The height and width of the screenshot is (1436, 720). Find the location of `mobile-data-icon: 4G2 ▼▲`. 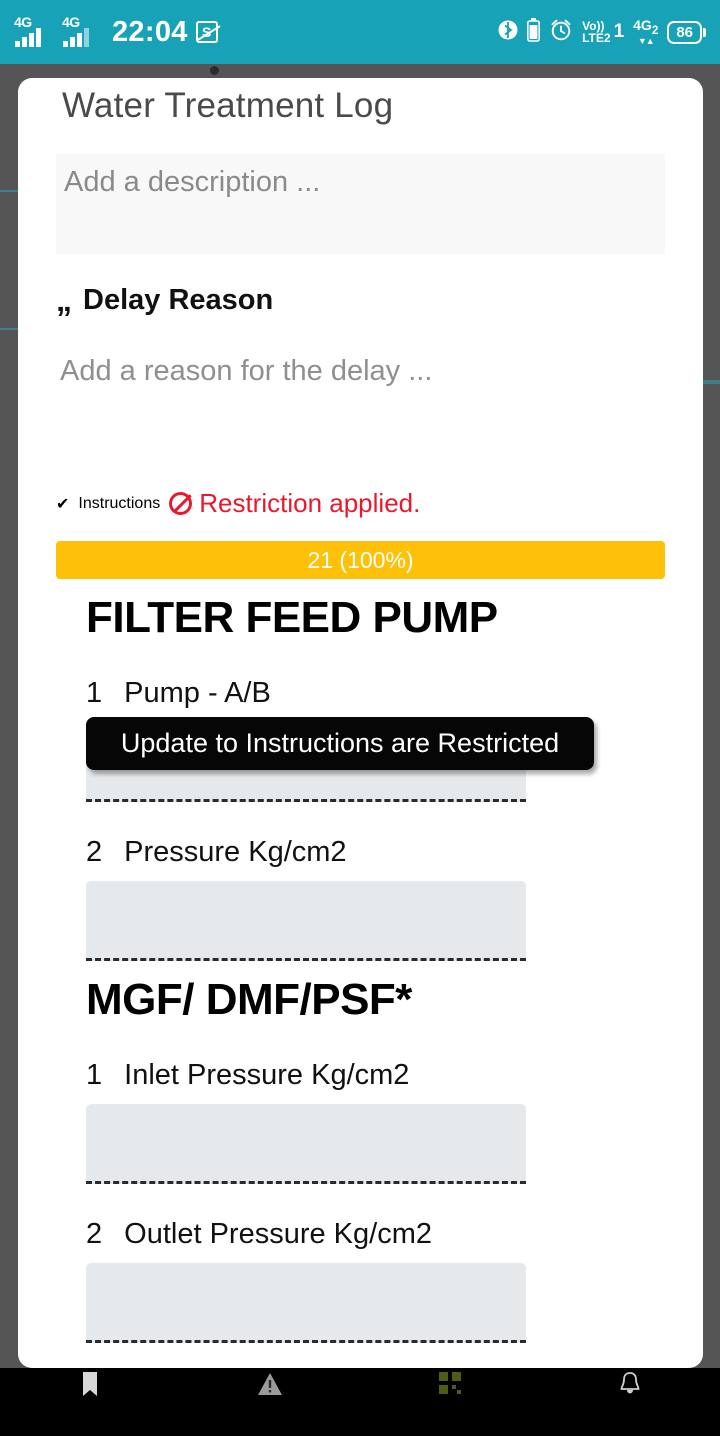

mobile-data-icon: 4G2 ▼▲ is located at coordinates (645, 31).